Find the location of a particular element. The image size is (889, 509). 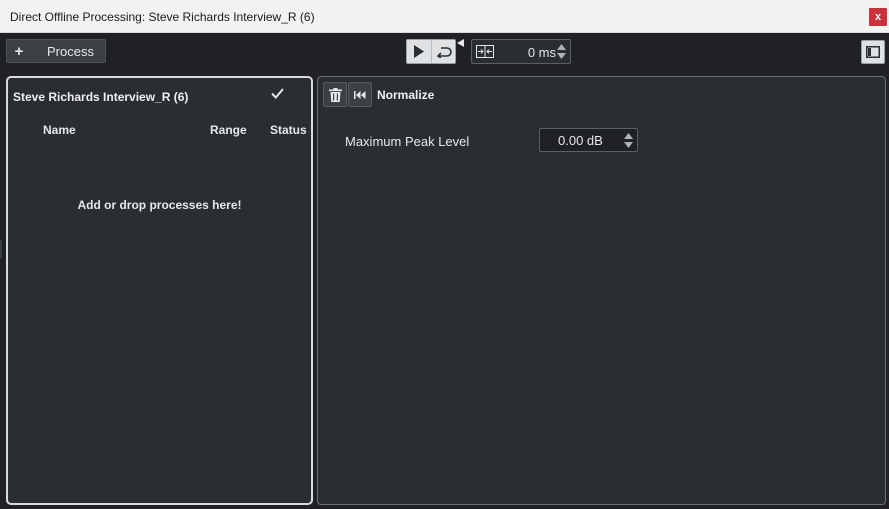

play-button is located at coordinates (419, 51).